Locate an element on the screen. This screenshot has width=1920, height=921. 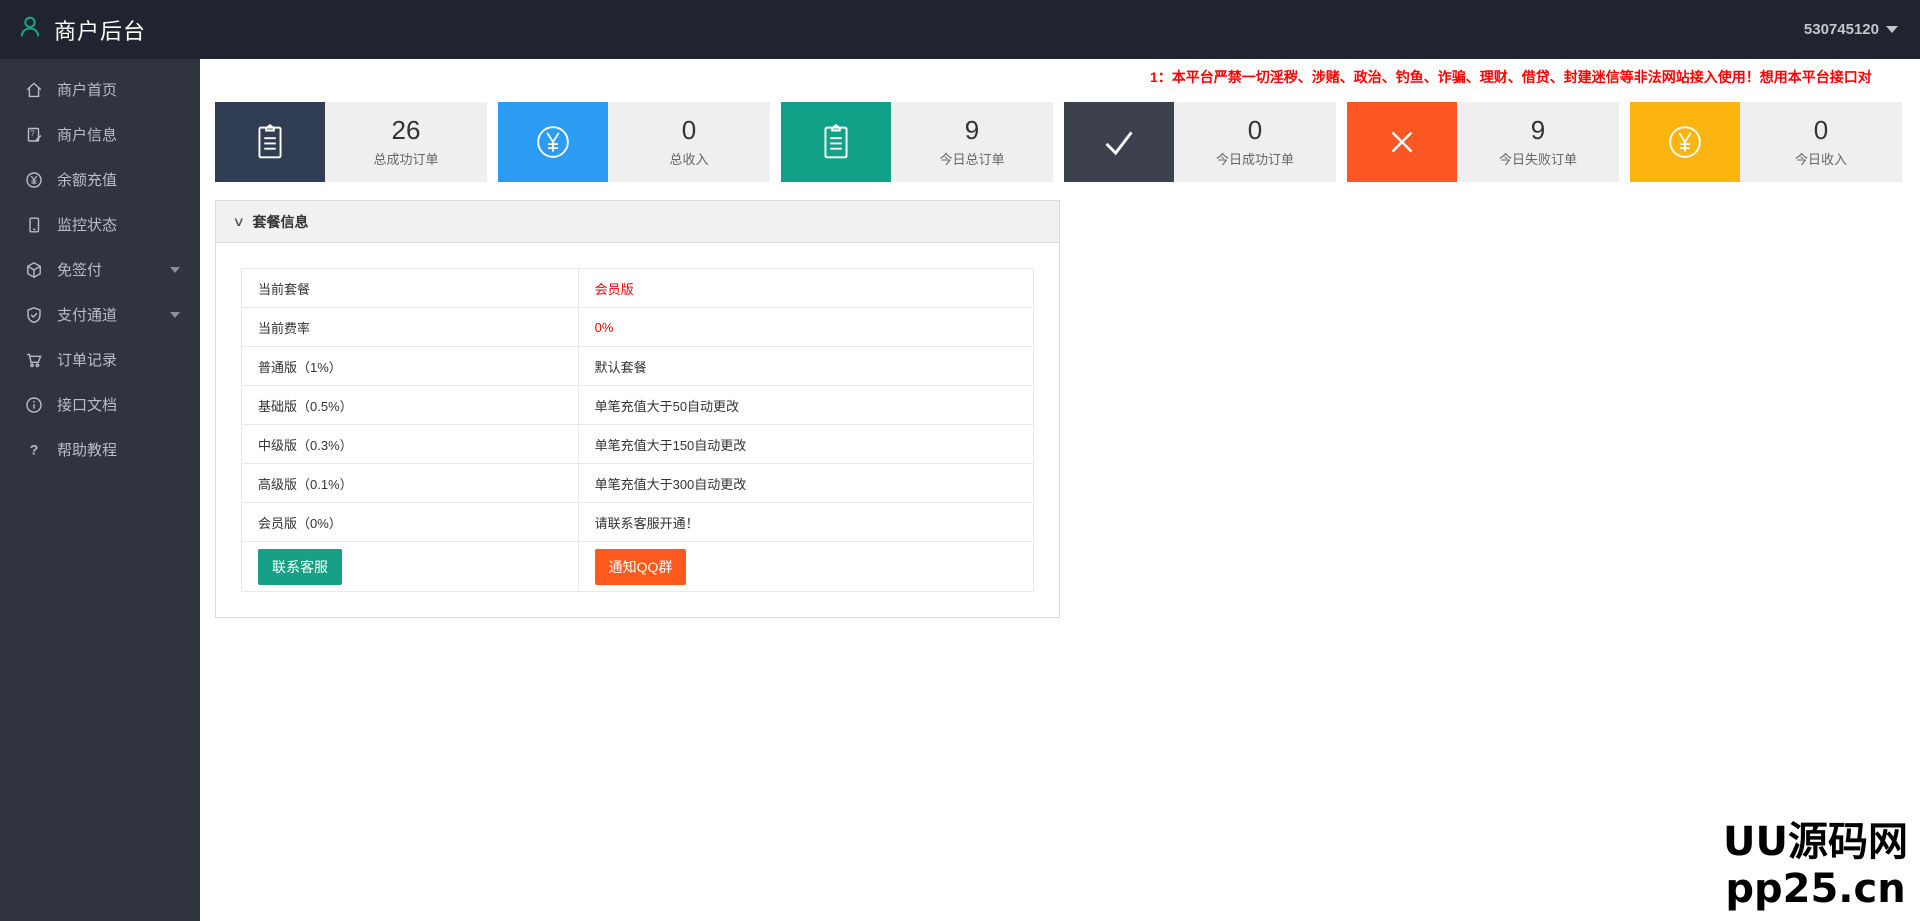
document-edit-icon: ? is located at coordinates (34, 134).